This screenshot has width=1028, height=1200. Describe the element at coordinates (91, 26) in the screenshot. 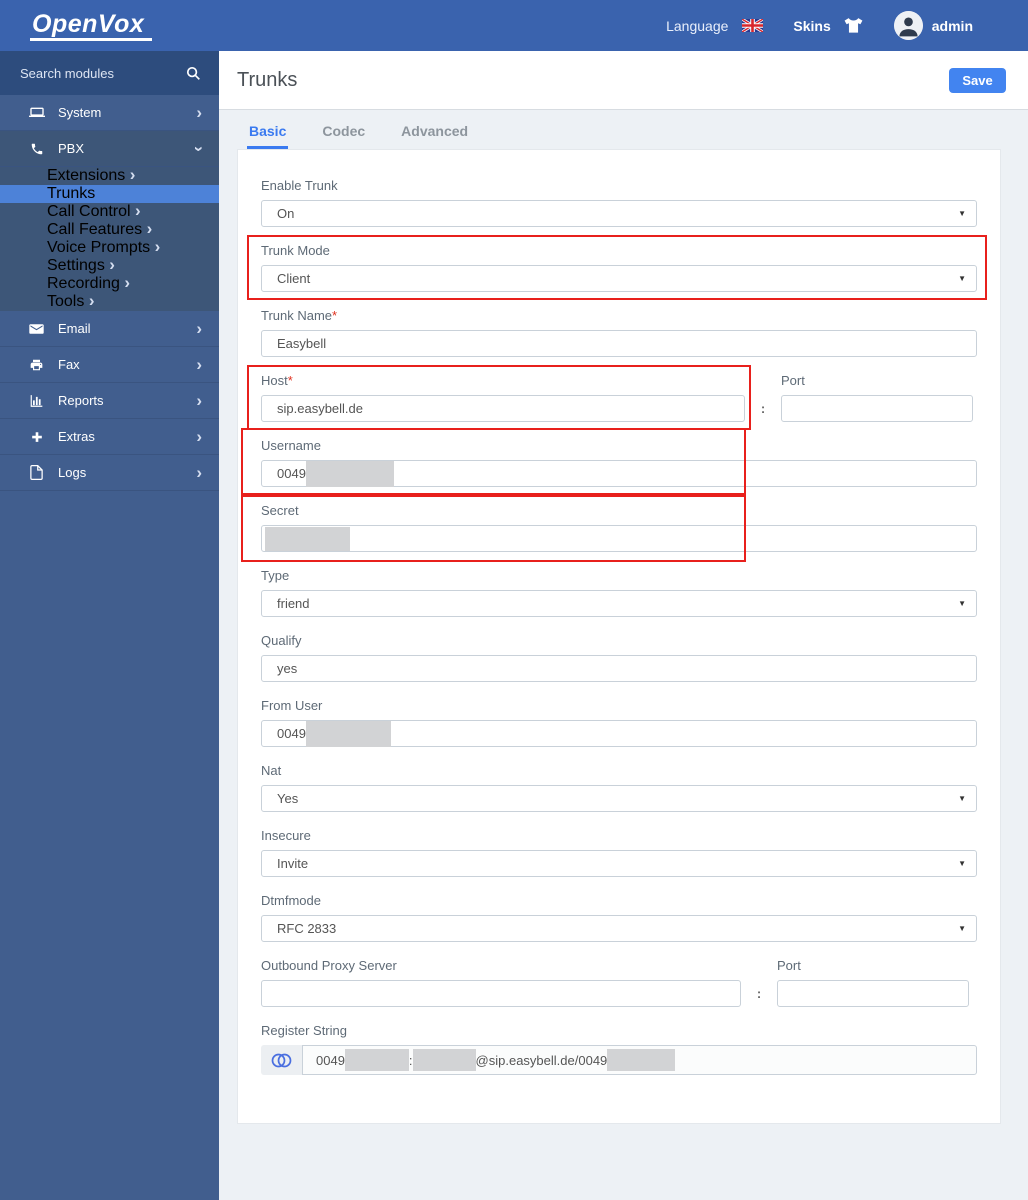

I see `openvox-logo: OpenVox` at that location.